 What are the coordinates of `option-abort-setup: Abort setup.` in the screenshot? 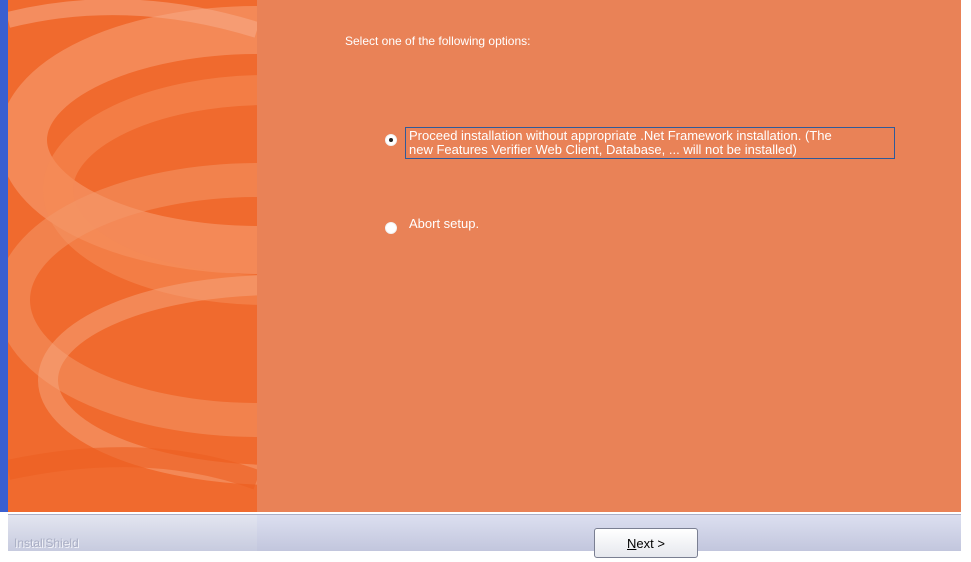 It's located at (434, 224).